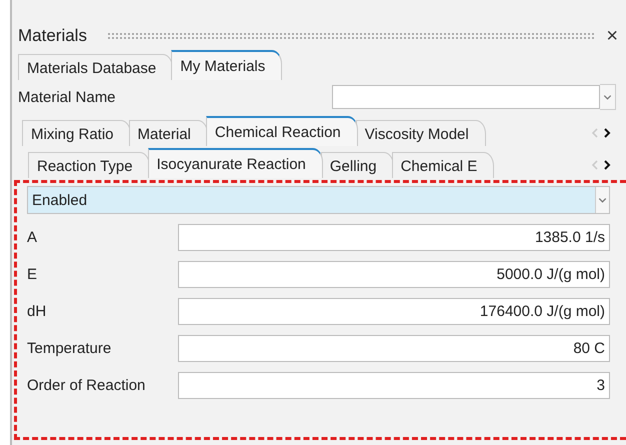 The height and width of the screenshot is (445, 626). Describe the element at coordinates (235, 163) in the screenshot. I see `tab: Isocyanurate Reaction` at that location.